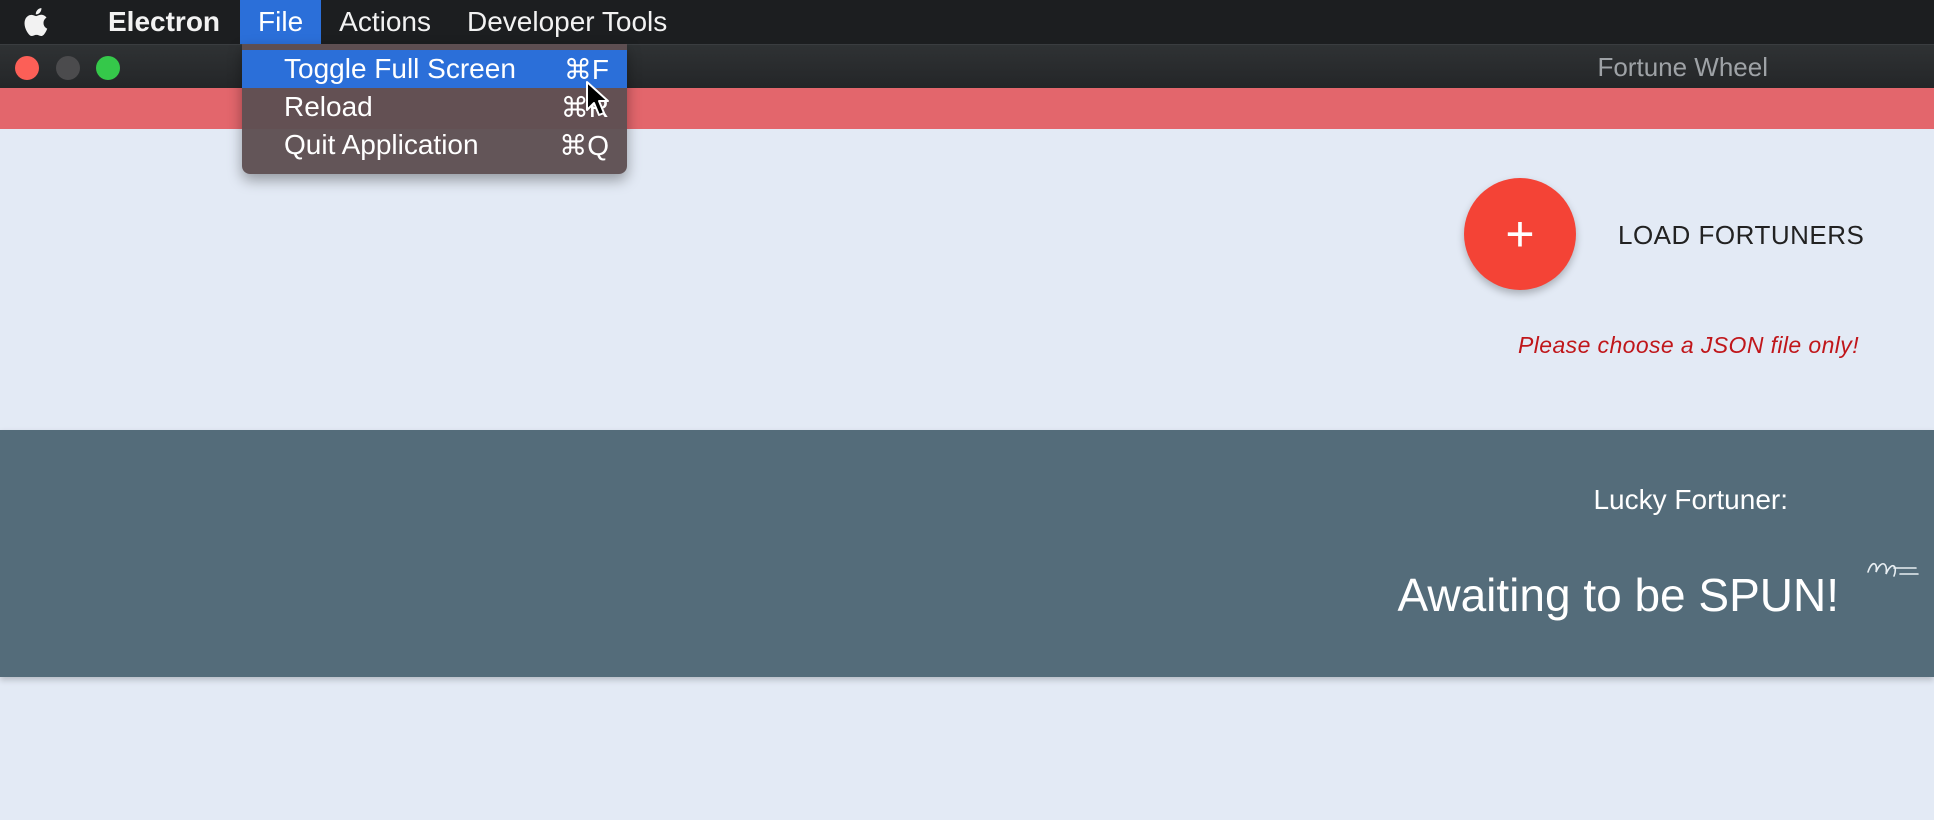  Describe the element at coordinates (108, 68) in the screenshot. I see `maximize-window-button` at that location.